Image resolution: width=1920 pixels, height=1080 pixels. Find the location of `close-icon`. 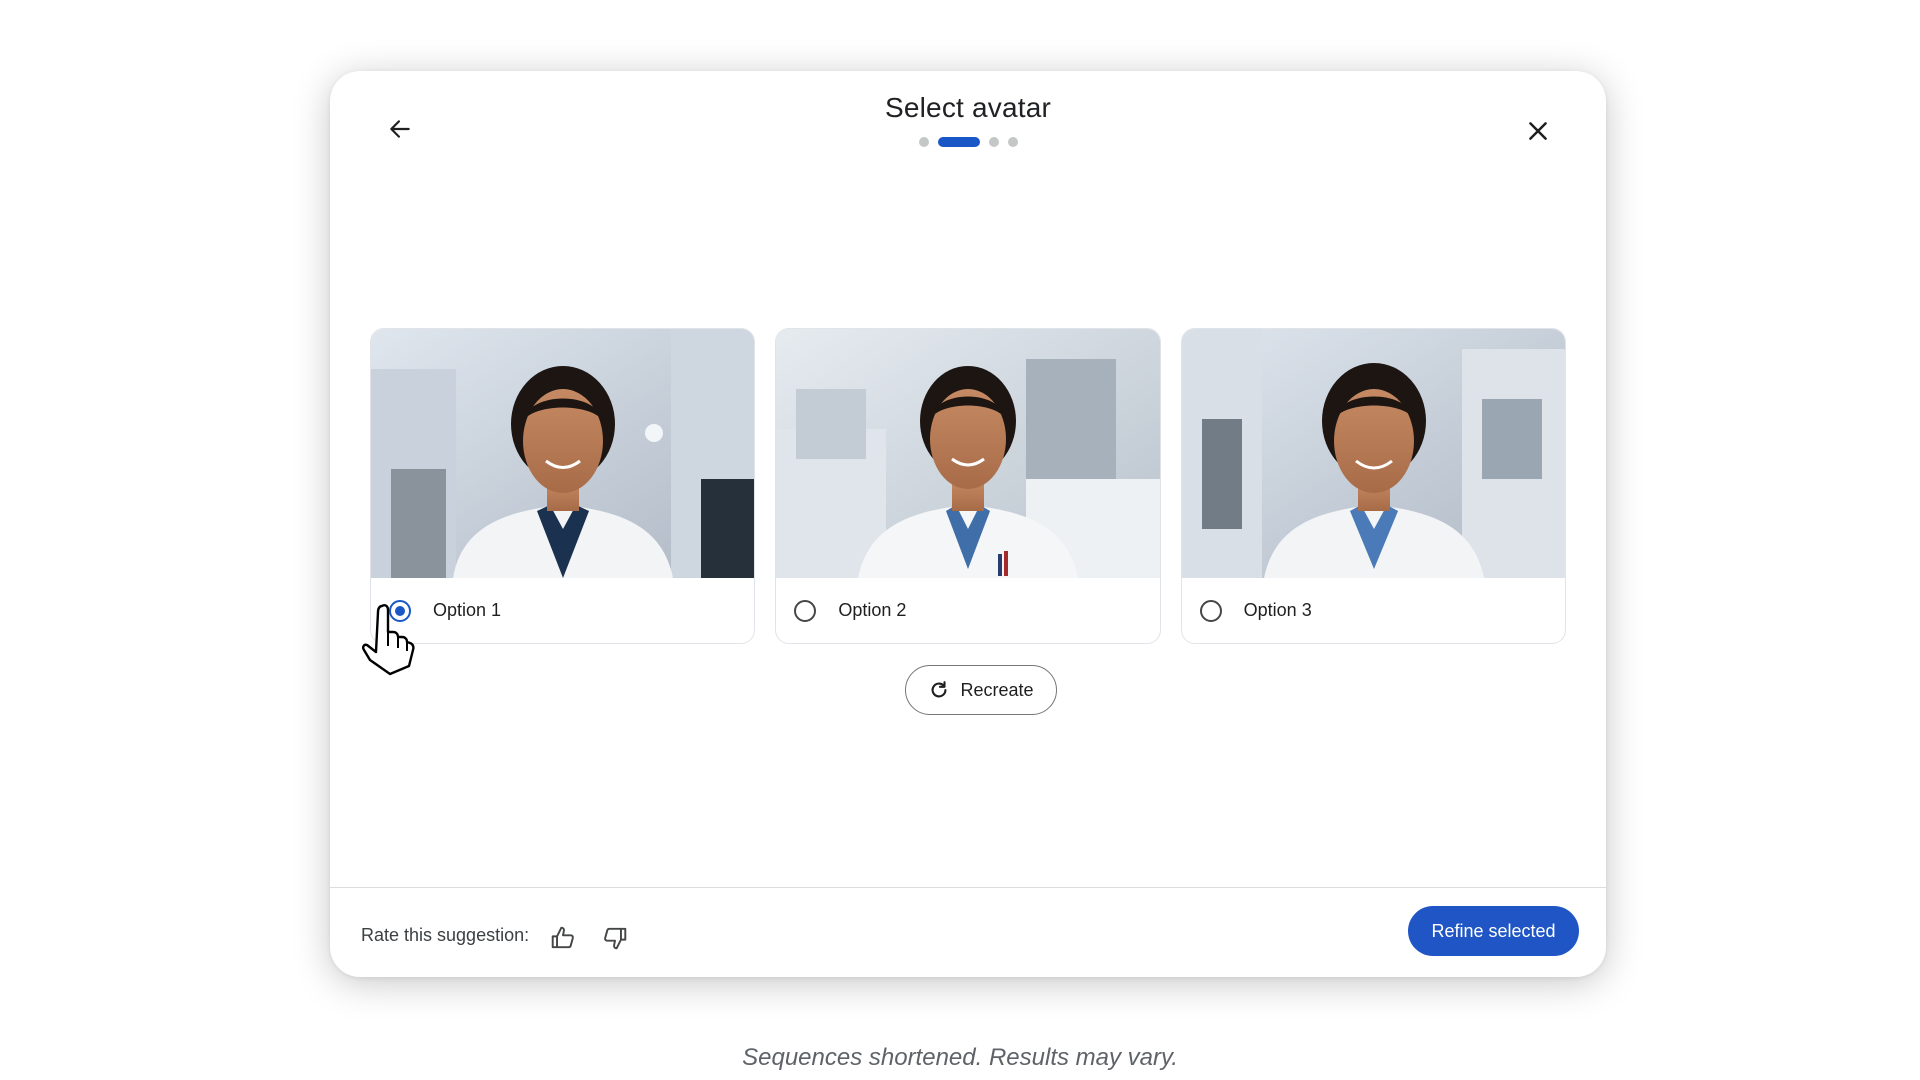

close-icon is located at coordinates (1538, 131).